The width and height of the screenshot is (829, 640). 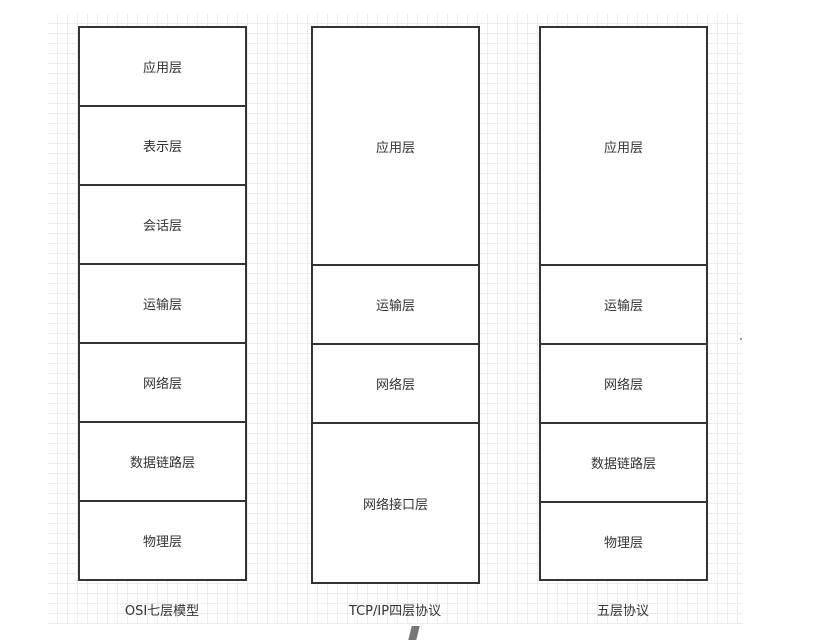 What do you see at coordinates (162, 540) in the screenshot?
I see `osi-layer-physical: 物理层` at bounding box center [162, 540].